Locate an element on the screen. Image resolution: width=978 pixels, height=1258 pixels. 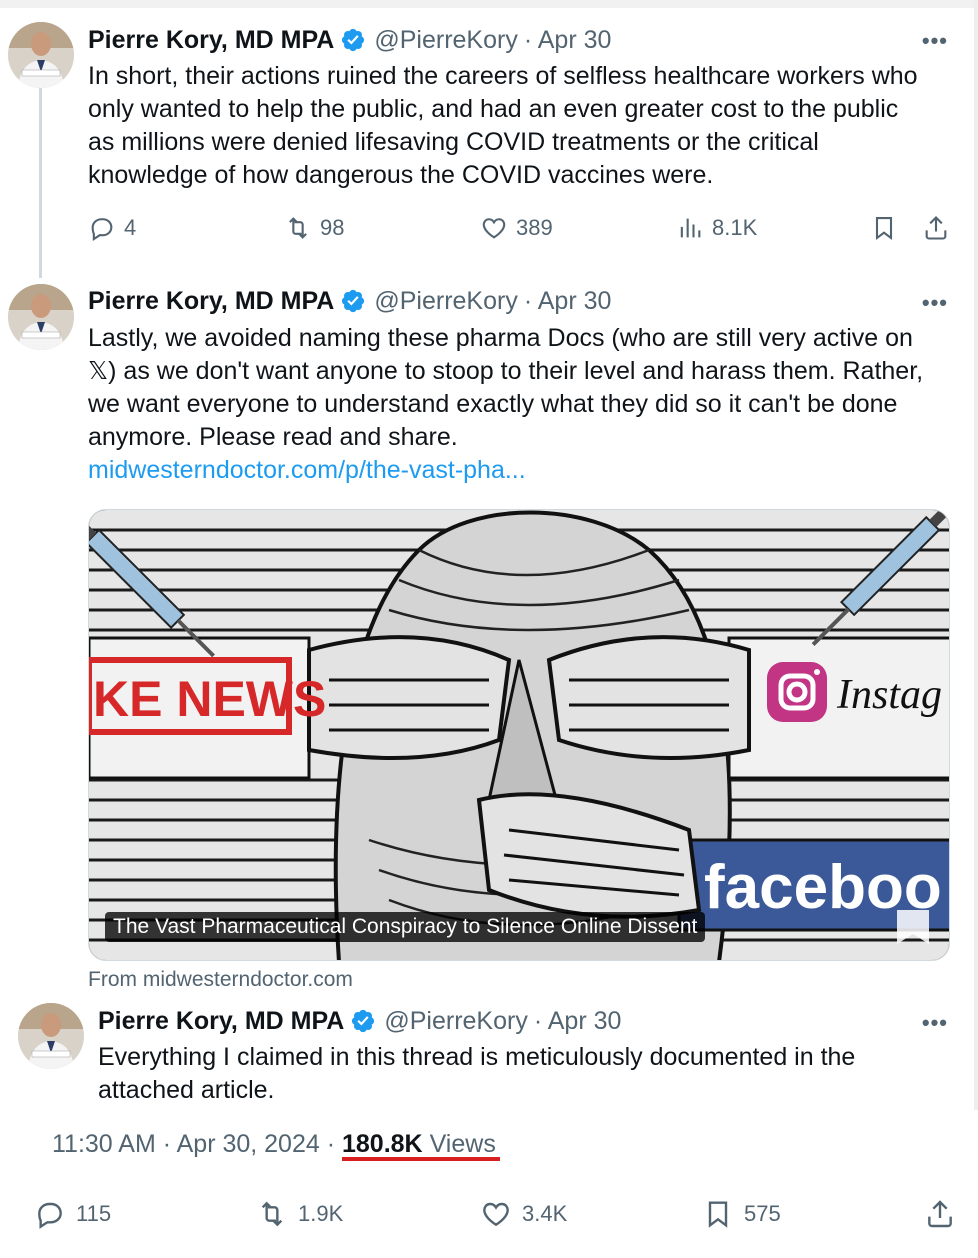
highlight-underline is located at coordinates (421, 1159).